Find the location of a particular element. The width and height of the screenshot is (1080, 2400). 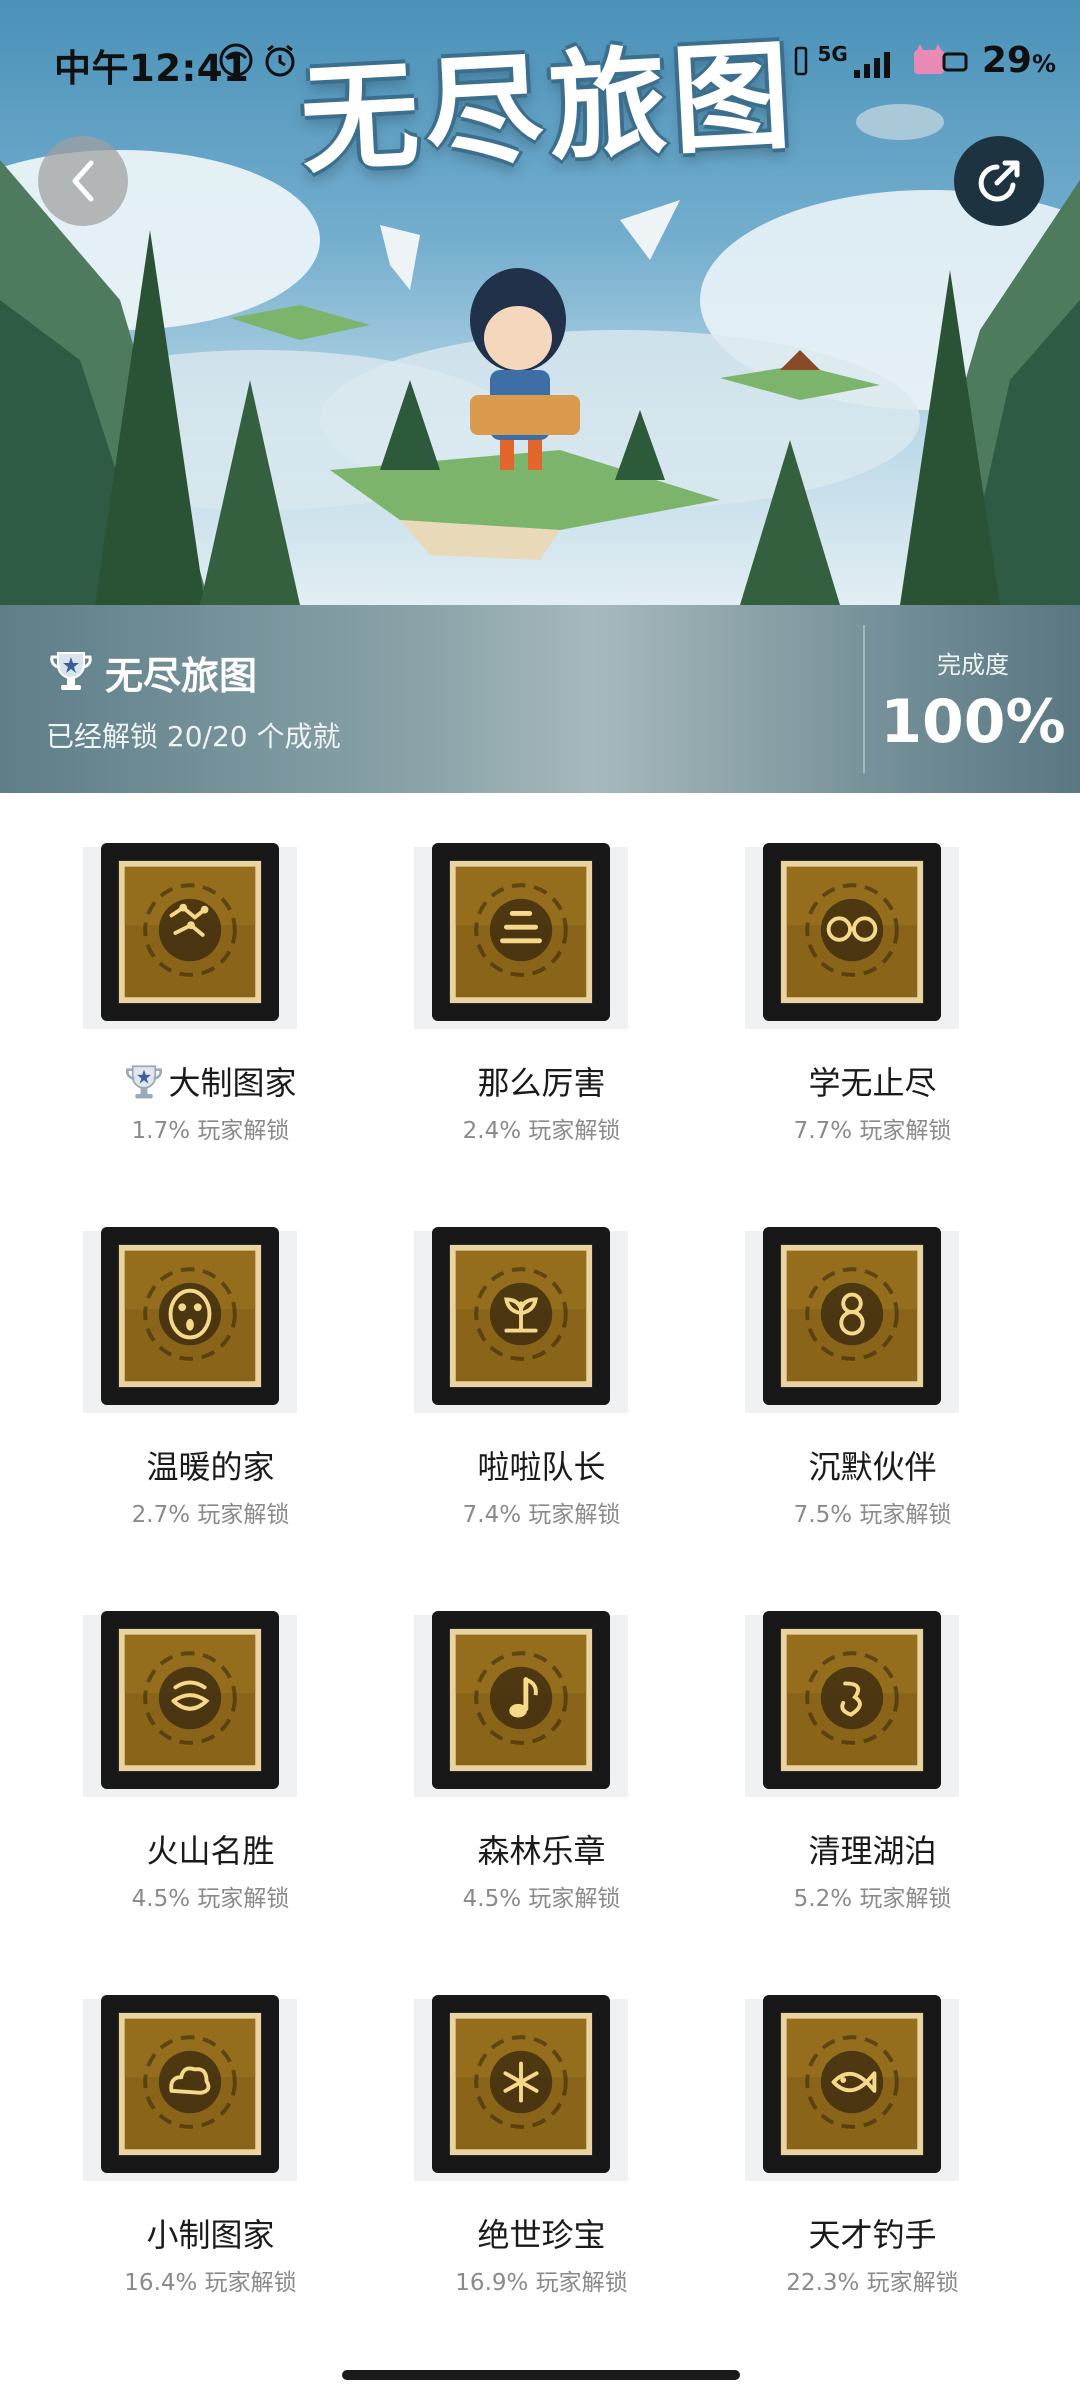

achievement-title: 学无止尽 is located at coordinates (872, 1081).